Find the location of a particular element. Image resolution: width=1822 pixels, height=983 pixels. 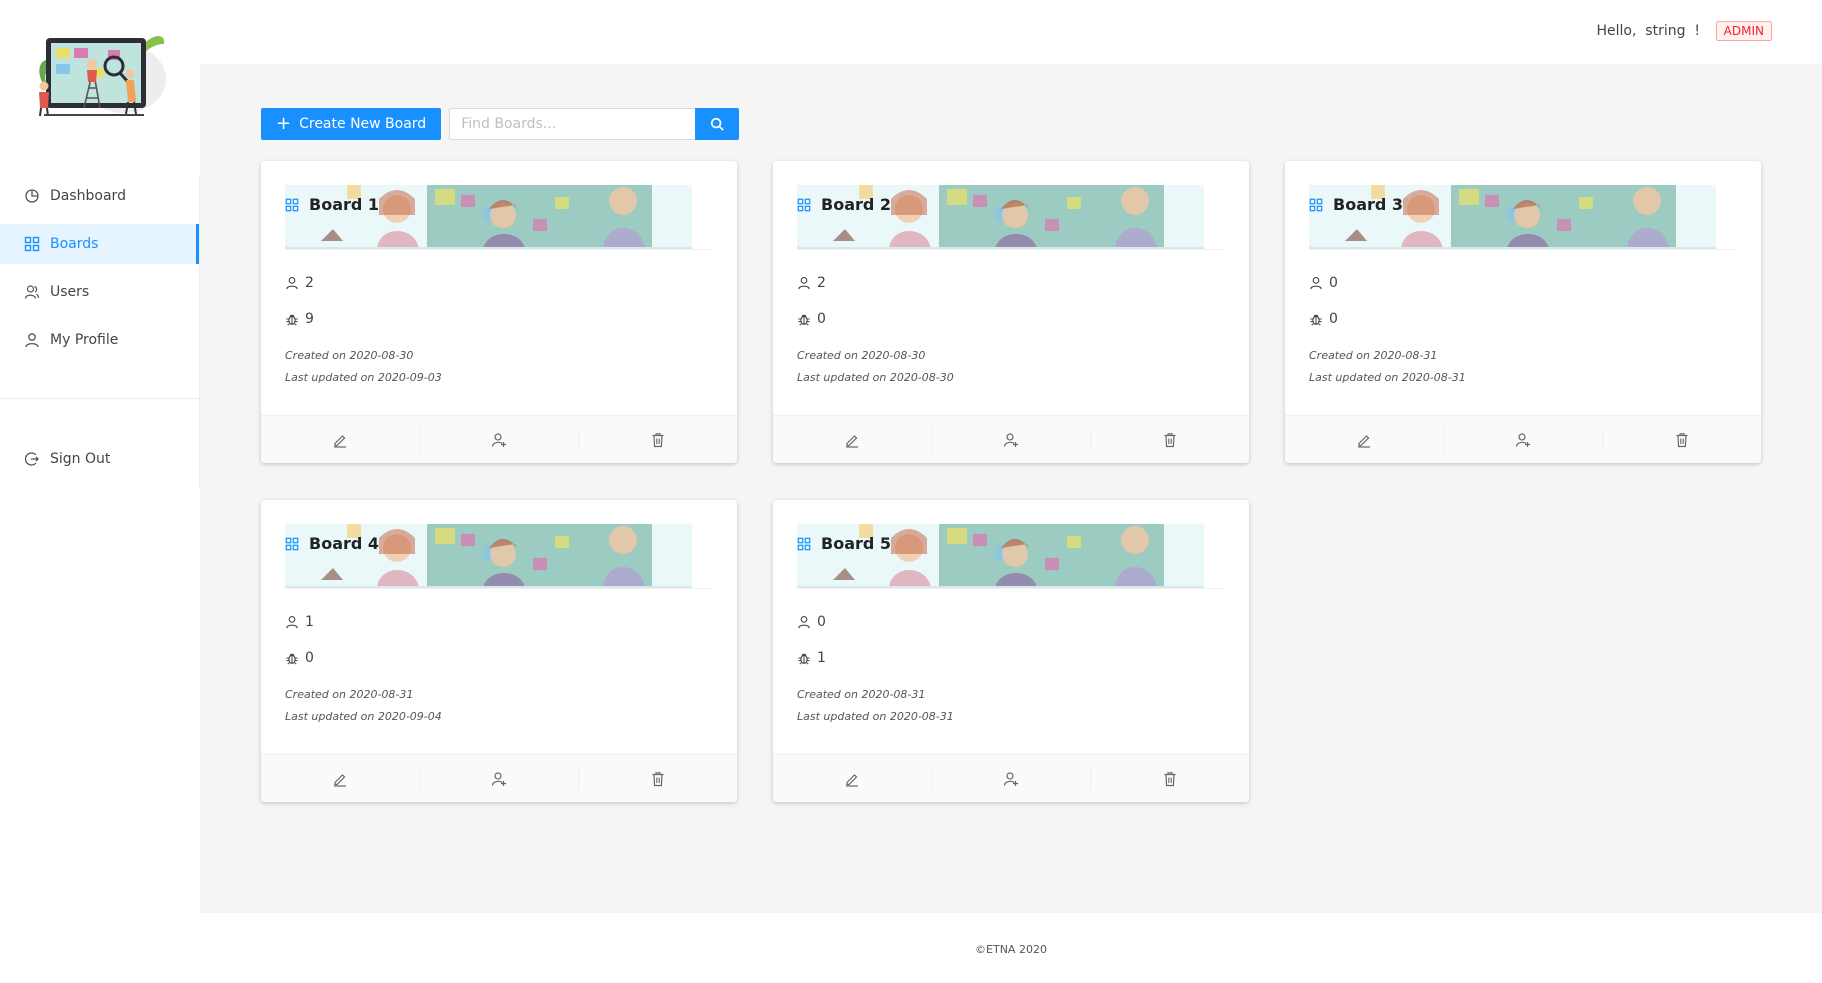

sidebar-item-label: My Profile is located at coordinates (84, 340).